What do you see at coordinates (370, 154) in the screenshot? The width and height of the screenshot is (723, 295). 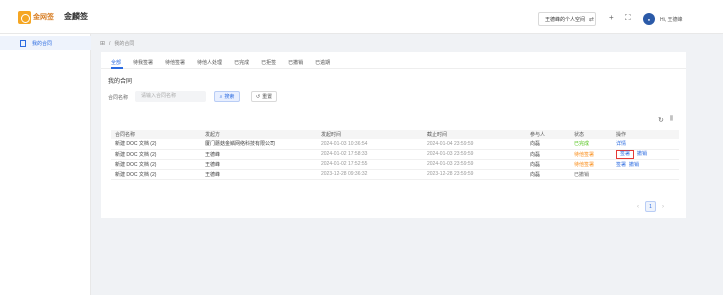 I see `cell-start-time: 2024-01-02 17:58:33` at bounding box center [370, 154].